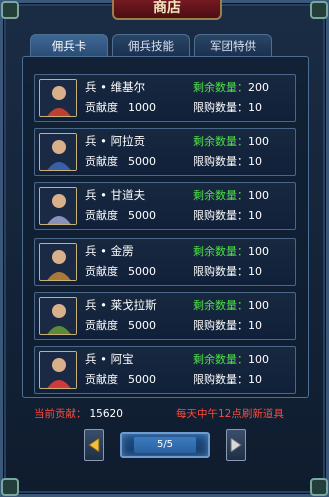 The image size is (329, 497). What do you see at coordinates (60, 414) in the screenshot?
I see `current-contribution-label: 当前贡献：` at bounding box center [60, 414].